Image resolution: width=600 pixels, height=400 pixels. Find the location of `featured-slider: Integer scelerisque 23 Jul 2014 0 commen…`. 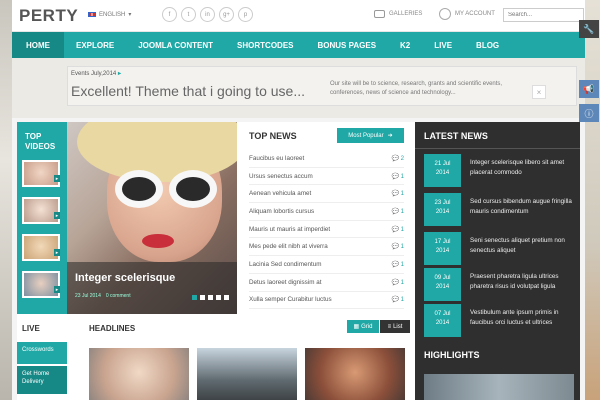

featured-slider: Integer scelerisque 23 Jul 2014 0 commen… is located at coordinates (152, 218).